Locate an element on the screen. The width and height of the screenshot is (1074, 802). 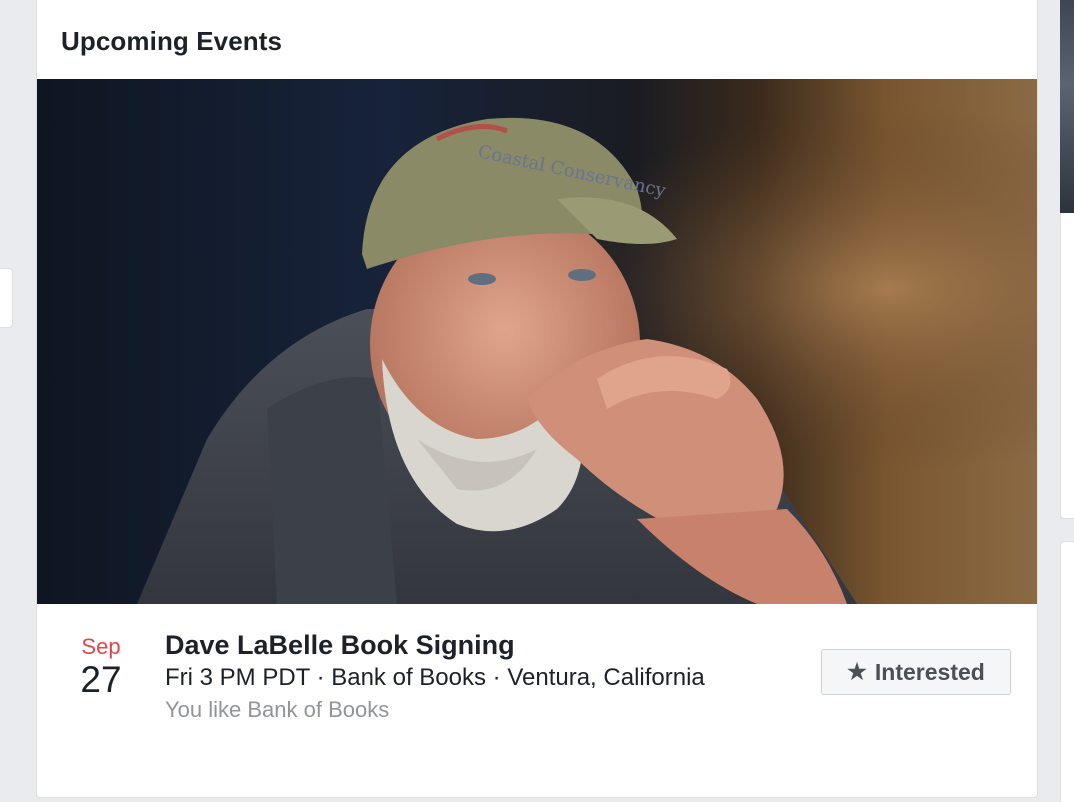
event-date-day: 27 is located at coordinates (101, 679).